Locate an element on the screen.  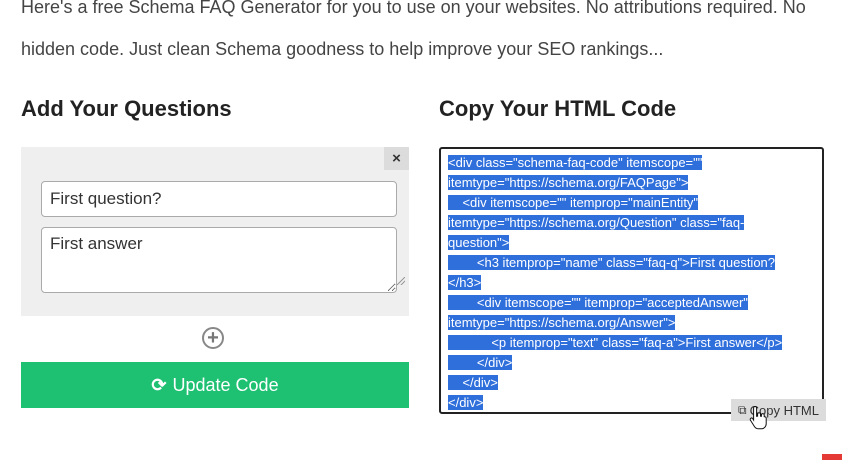
update-code-label: Update Code is located at coordinates (225, 384).